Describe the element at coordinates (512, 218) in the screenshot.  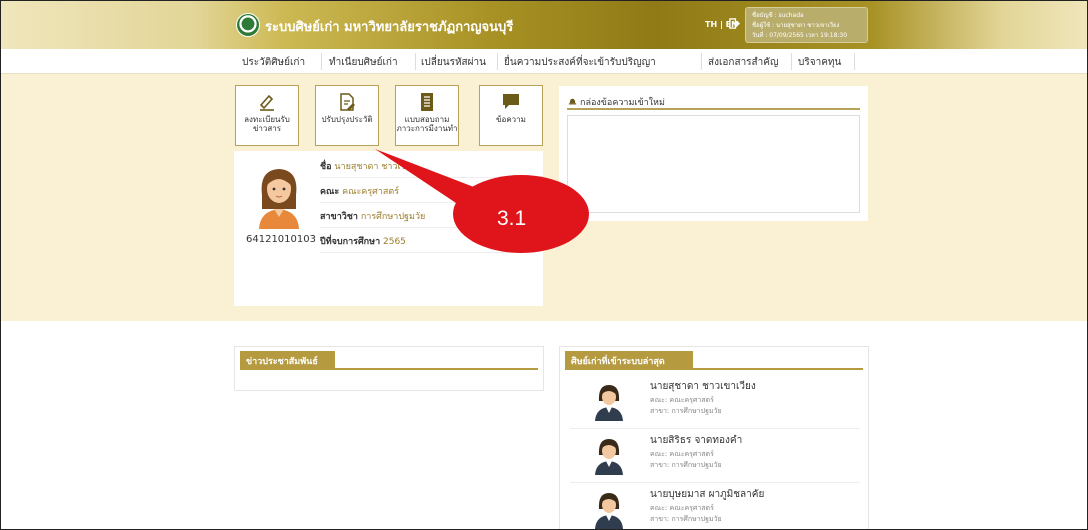
I see `callout-label: 3.1` at that location.